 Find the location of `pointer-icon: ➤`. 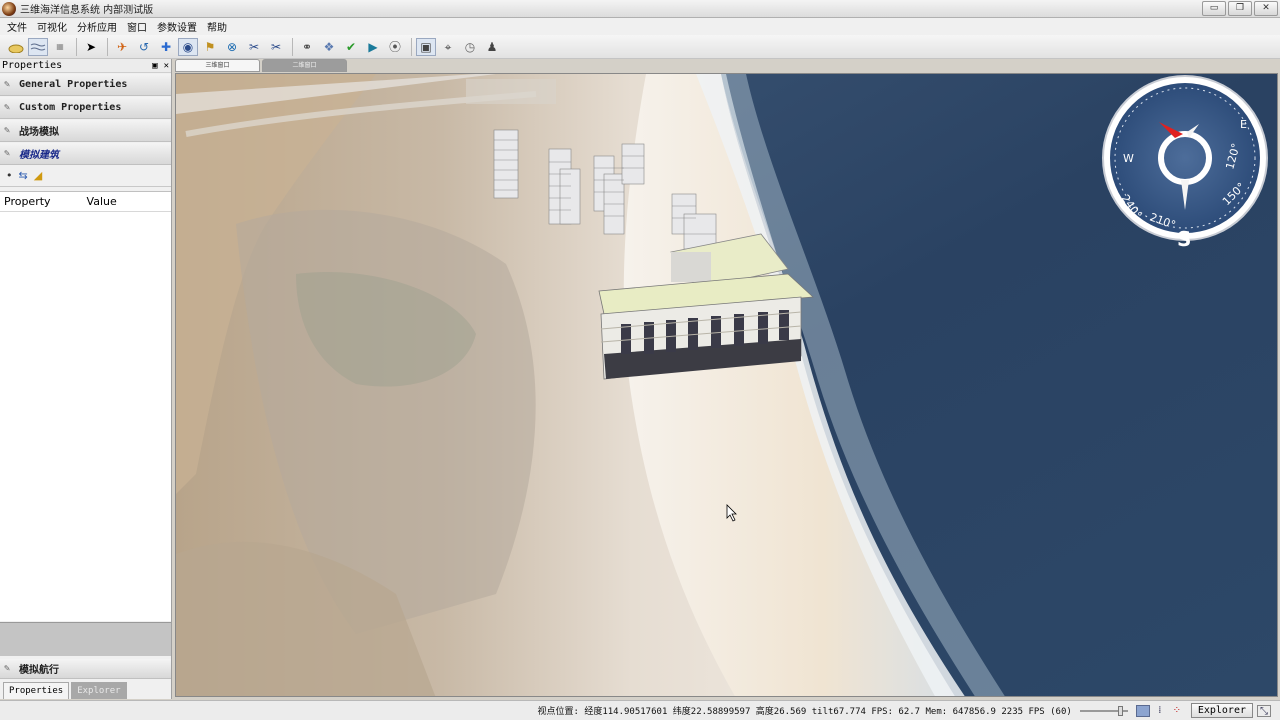

pointer-icon: ➤ is located at coordinates (91, 47).